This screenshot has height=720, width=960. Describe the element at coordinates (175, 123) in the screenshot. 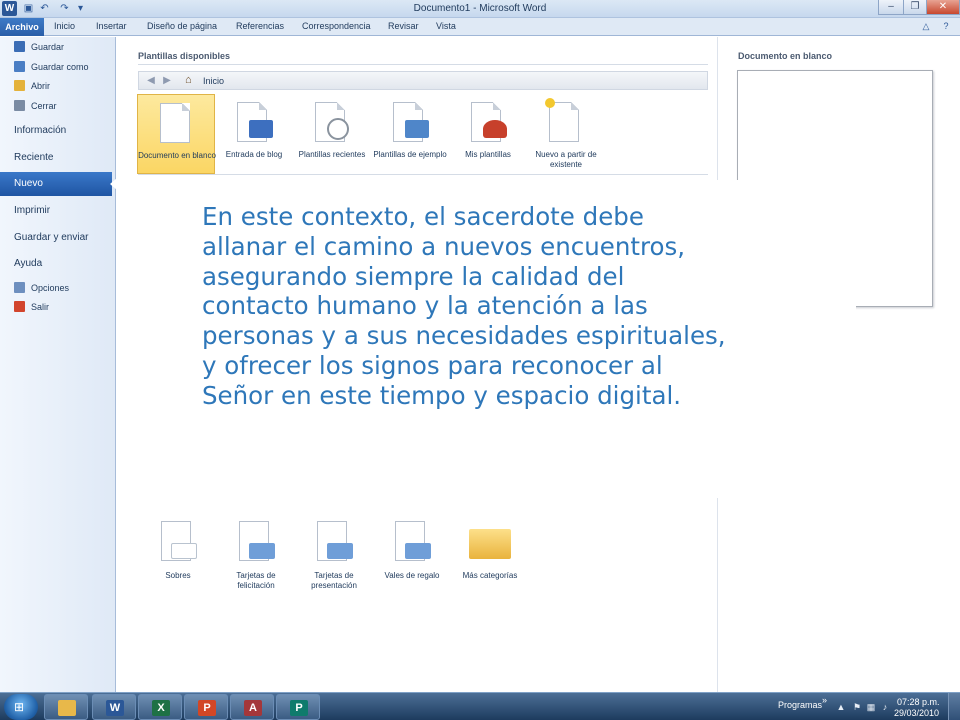

I see `blank-document-icon` at that location.